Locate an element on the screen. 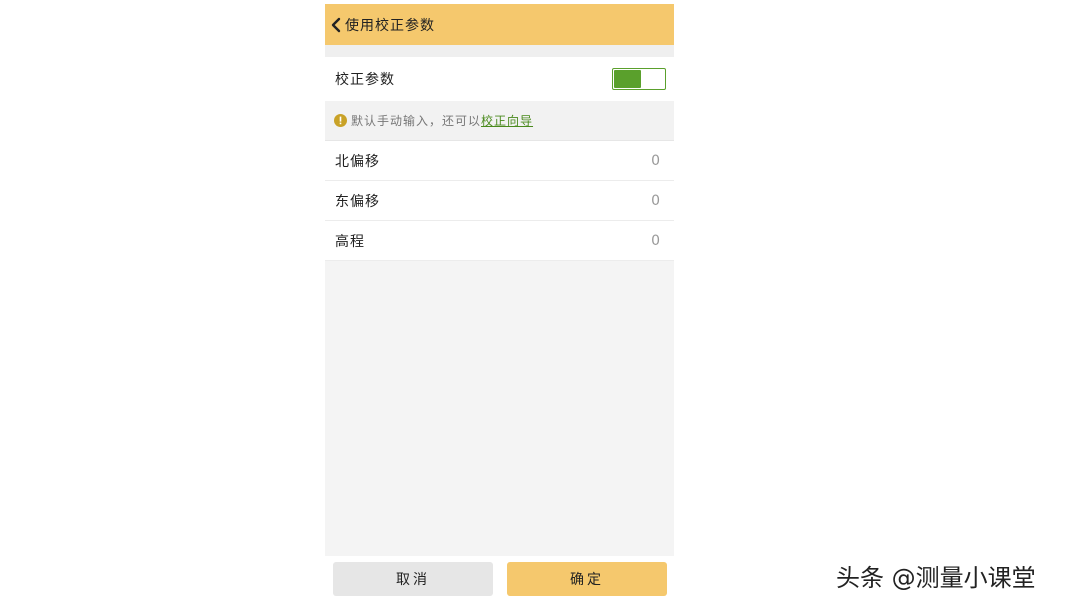 The image size is (1080, 607). param-label: 高程 is located at coordinates (350, 241).